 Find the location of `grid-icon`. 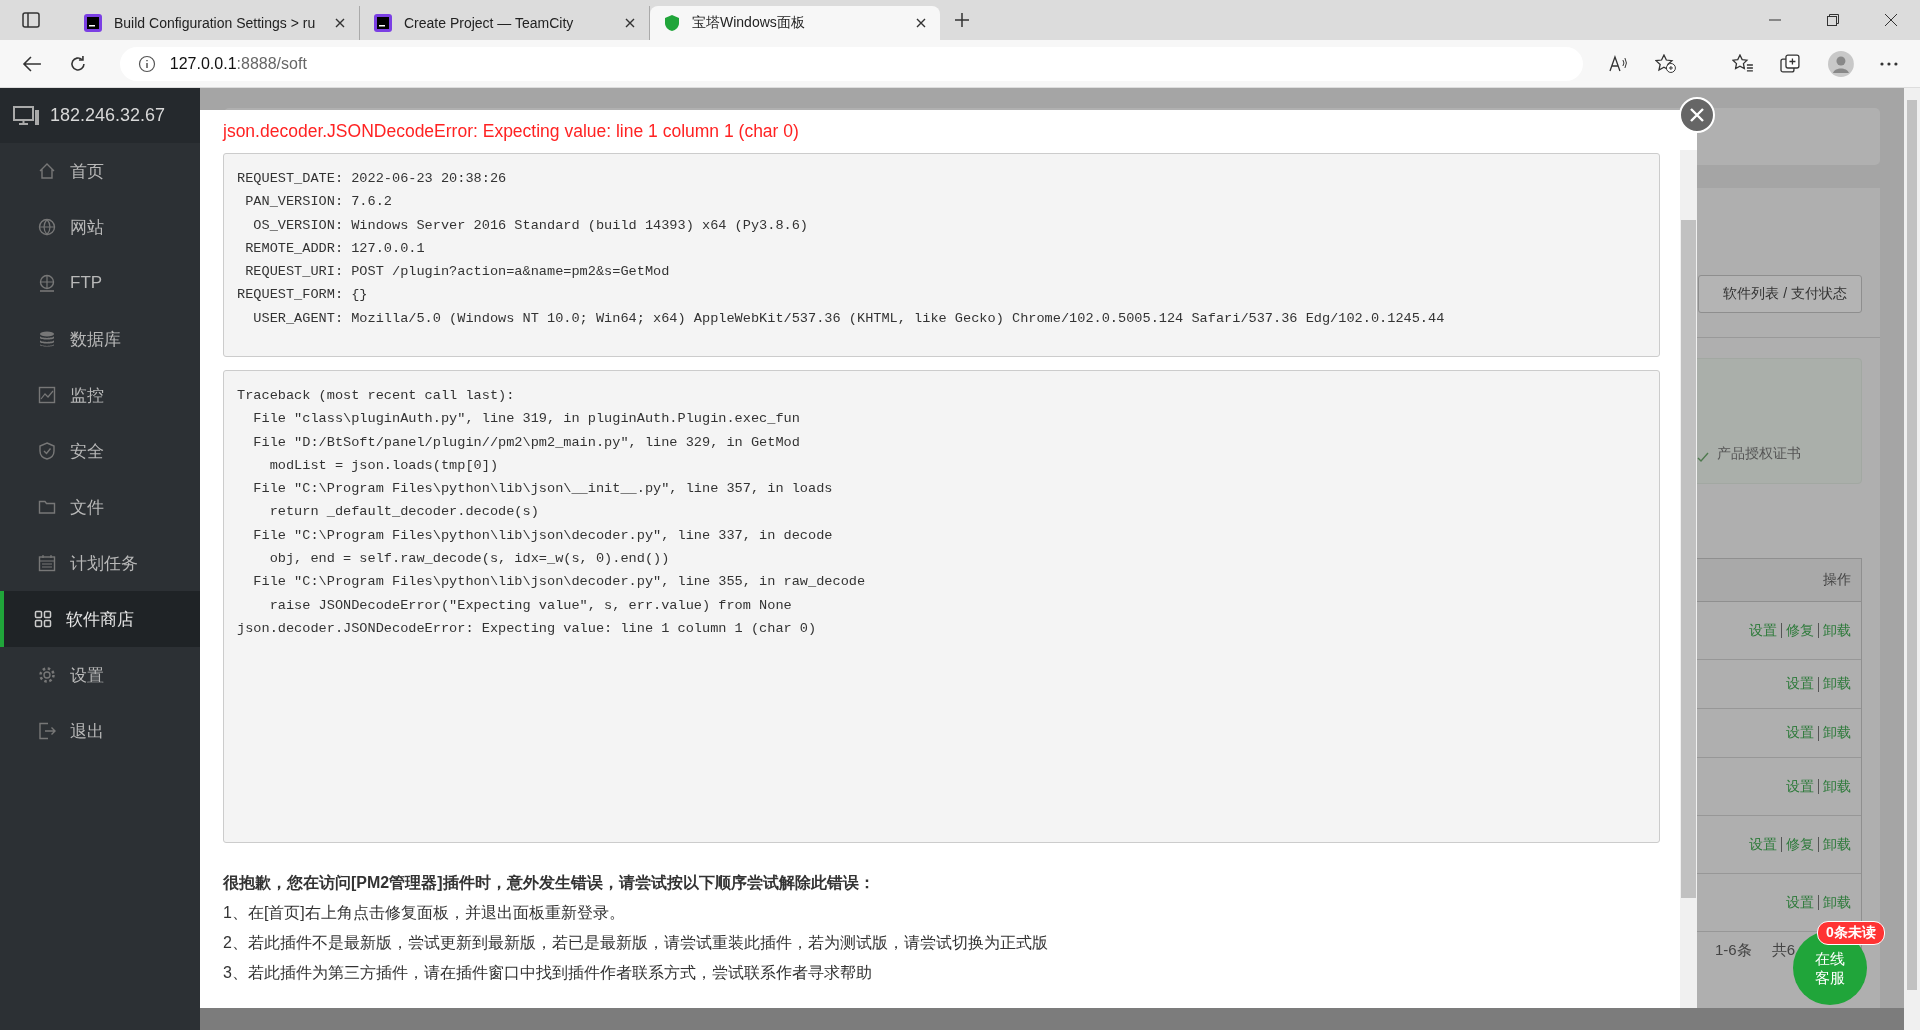

grid-icon is located at coordinates (43, 619).